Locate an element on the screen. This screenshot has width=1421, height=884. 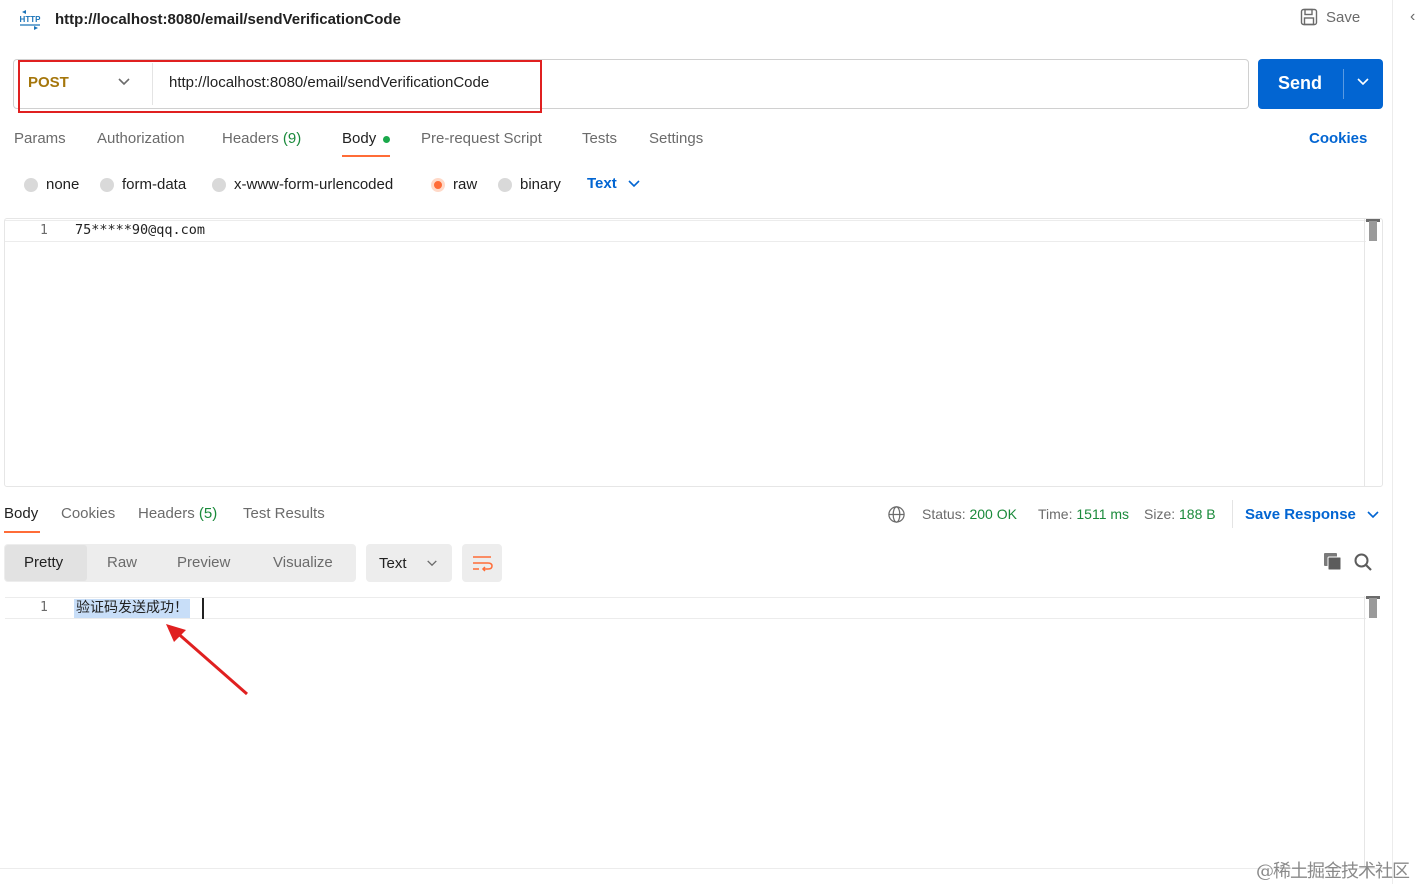
radio-none-label: none is located at coordinates (63, 184).